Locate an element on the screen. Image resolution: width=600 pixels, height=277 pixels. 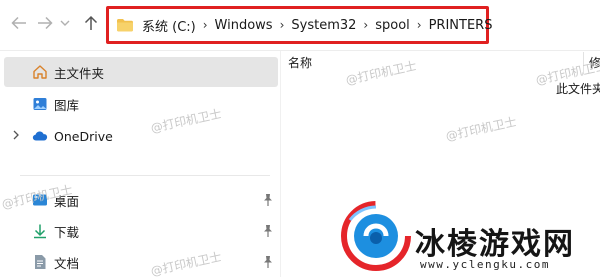
up-button is located at coordinates (91, 23).